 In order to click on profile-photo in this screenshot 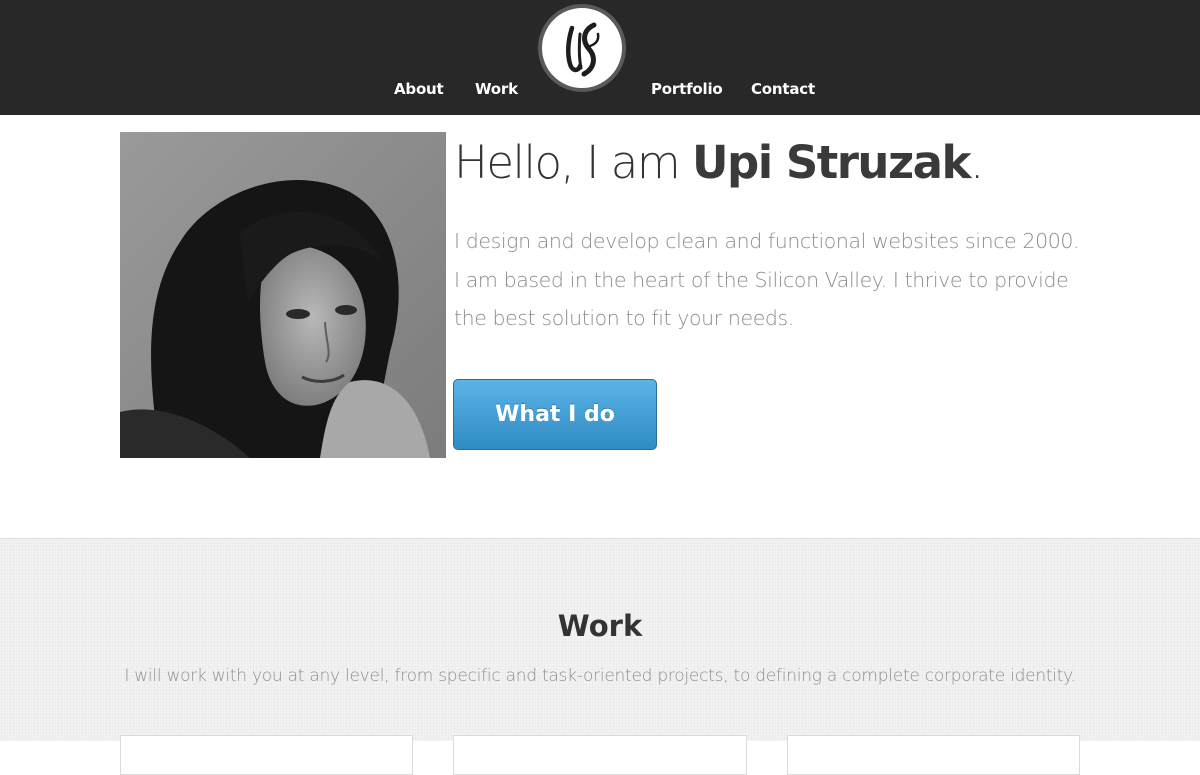, I will do `click(283, 295)`.